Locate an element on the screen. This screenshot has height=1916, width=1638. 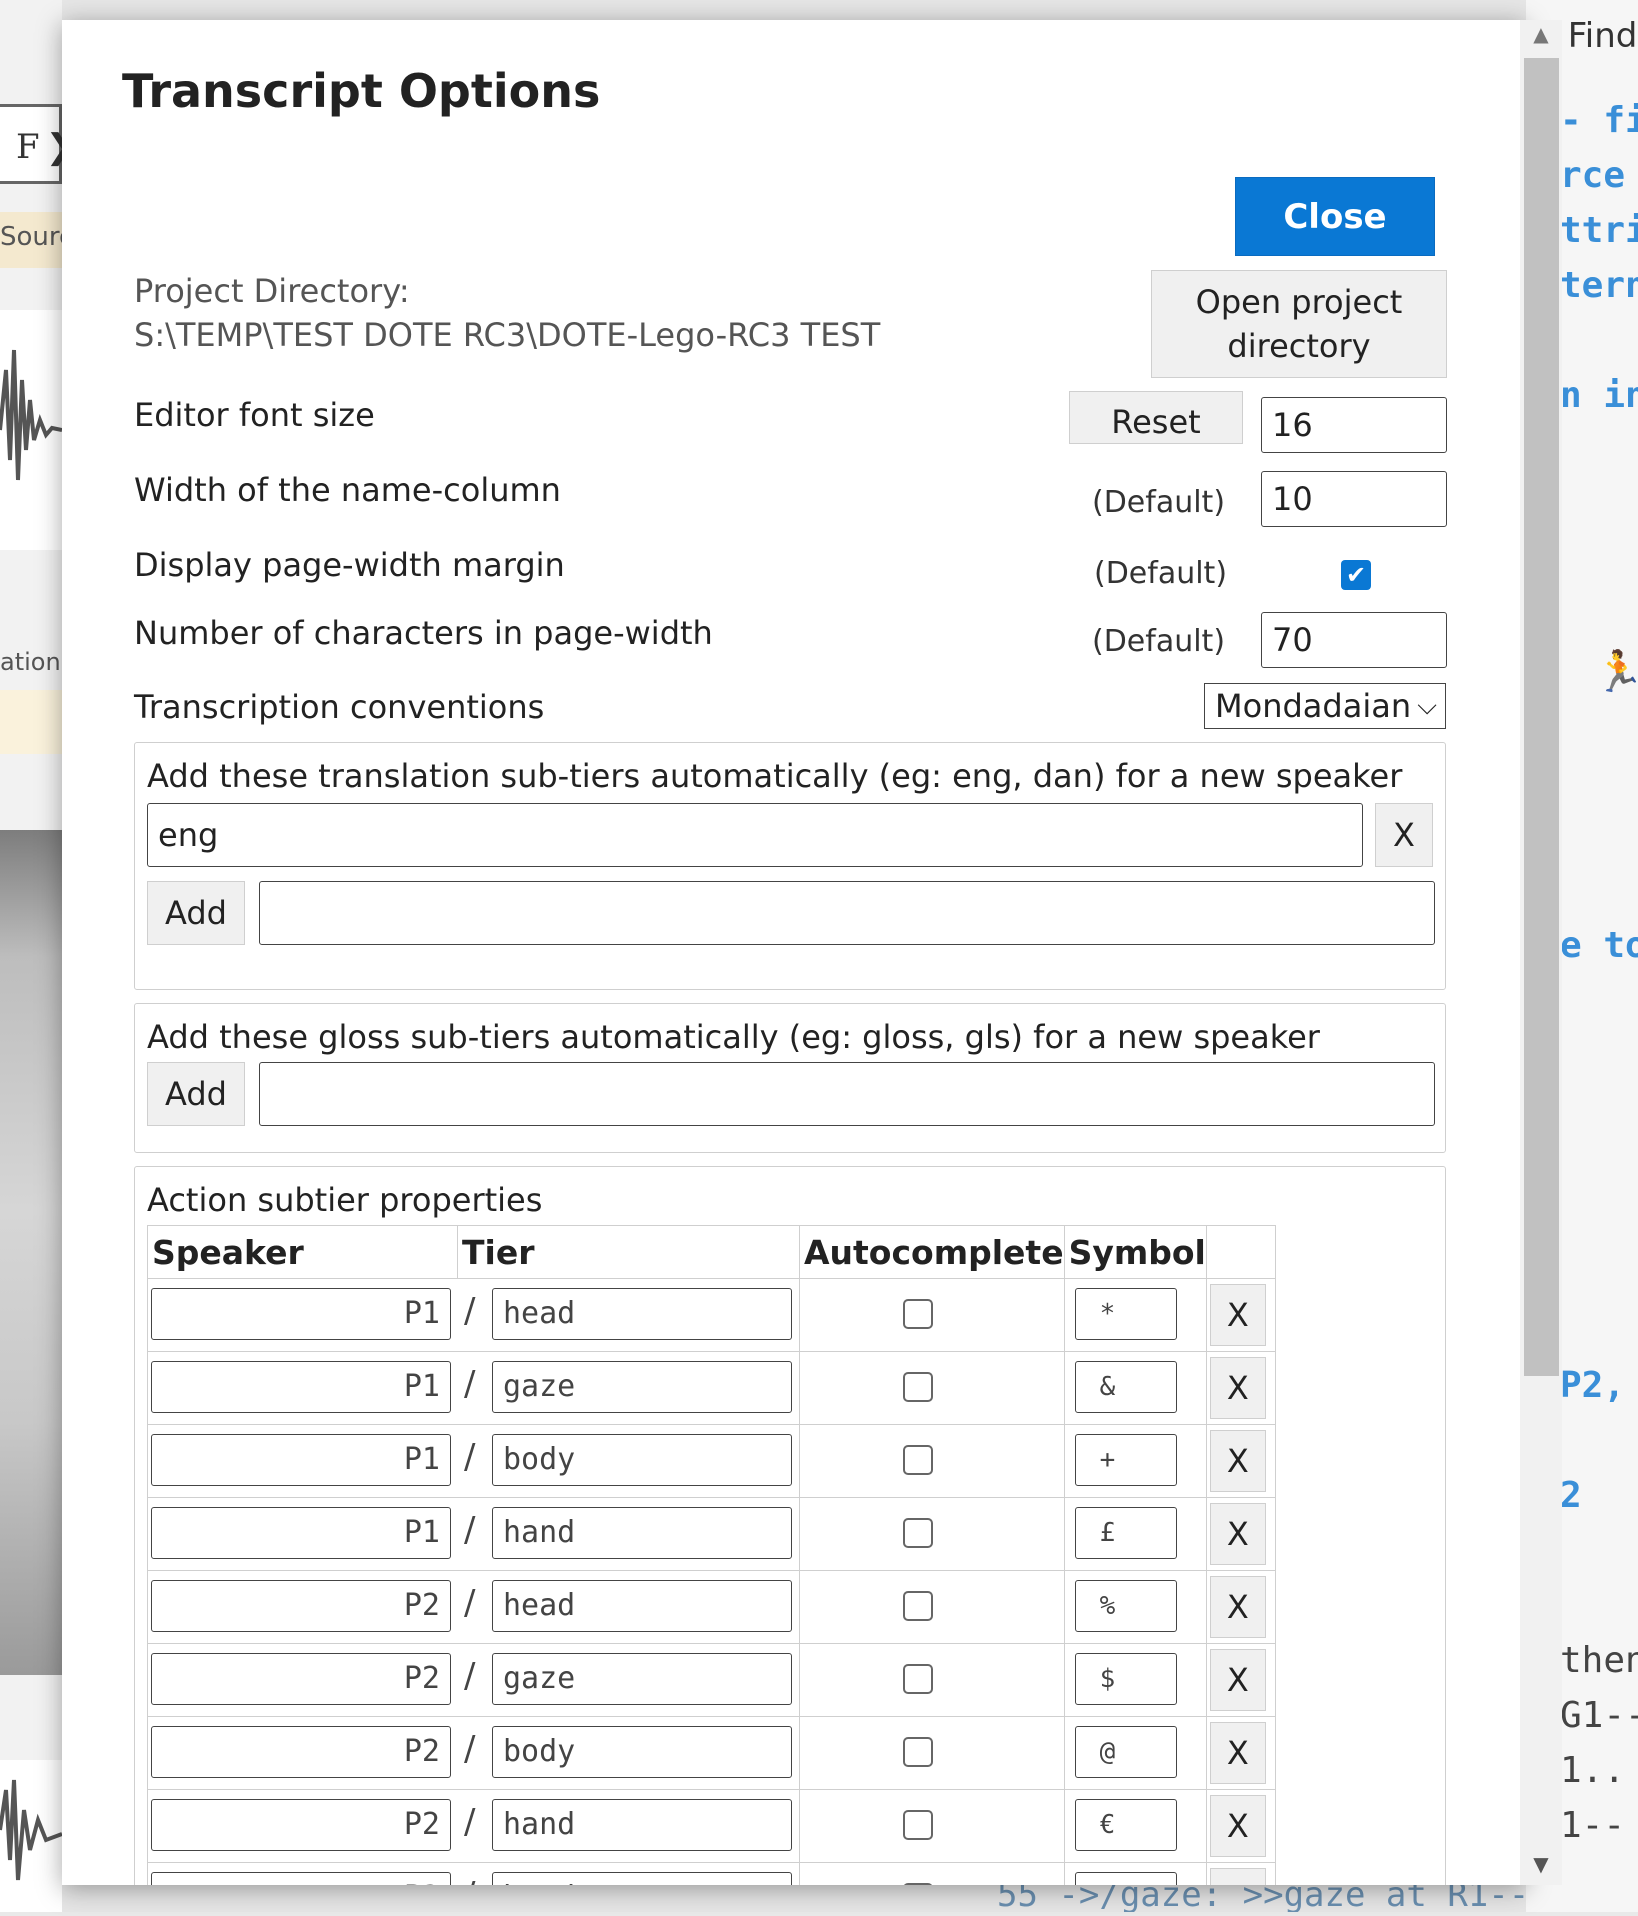
translation-subtier-input is located at coordinates (755, 835).